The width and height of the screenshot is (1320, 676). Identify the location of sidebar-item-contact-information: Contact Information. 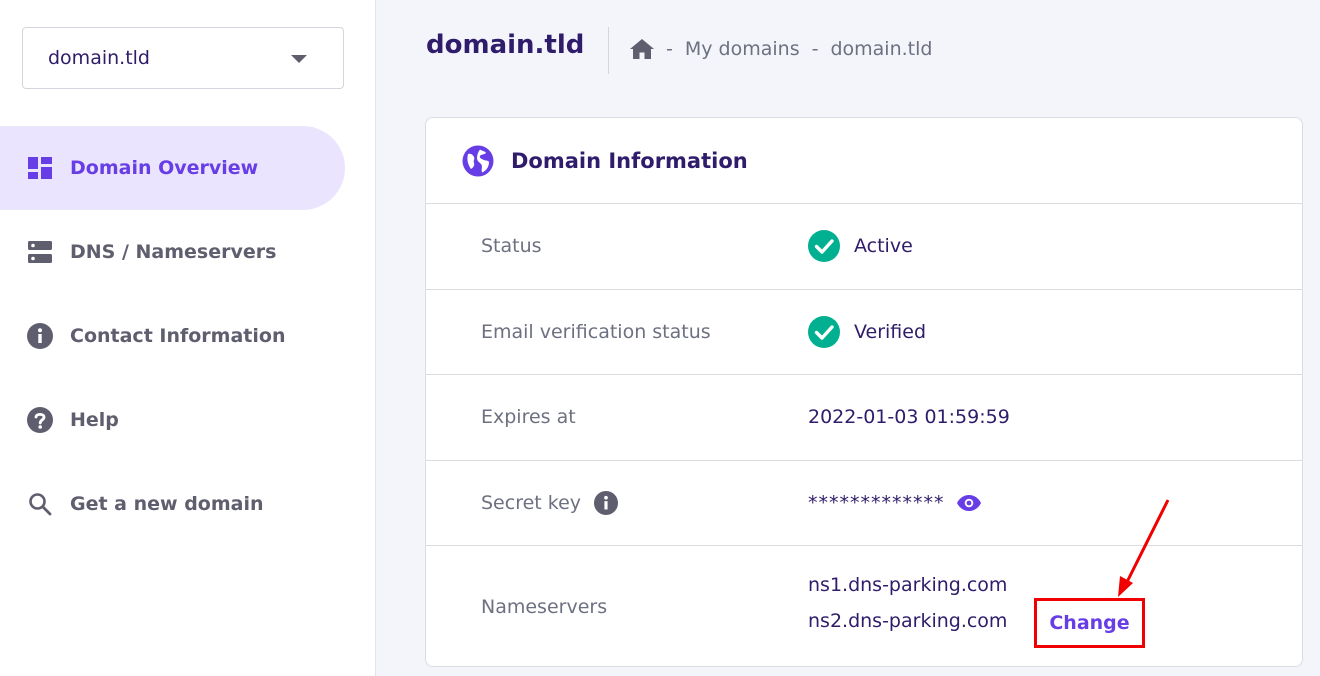
(172, 336).